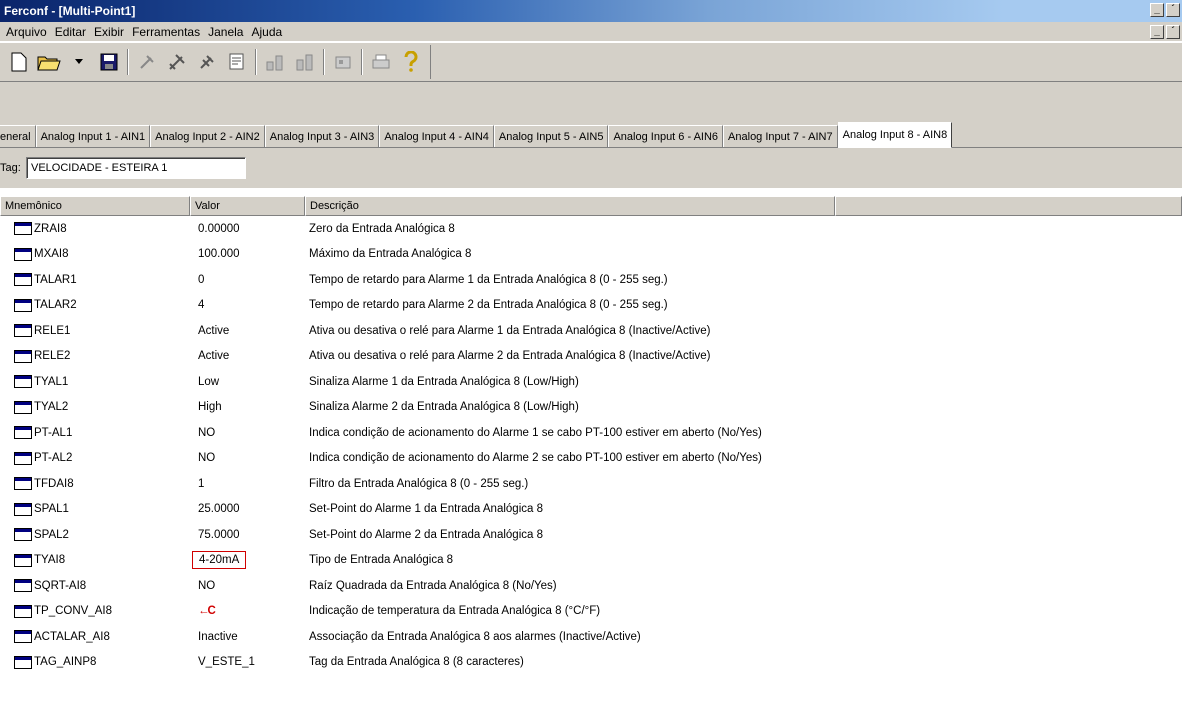  Describe the element at coordinates (207, 62) in the screenshot. I see `connect-alt-icon` at that location.